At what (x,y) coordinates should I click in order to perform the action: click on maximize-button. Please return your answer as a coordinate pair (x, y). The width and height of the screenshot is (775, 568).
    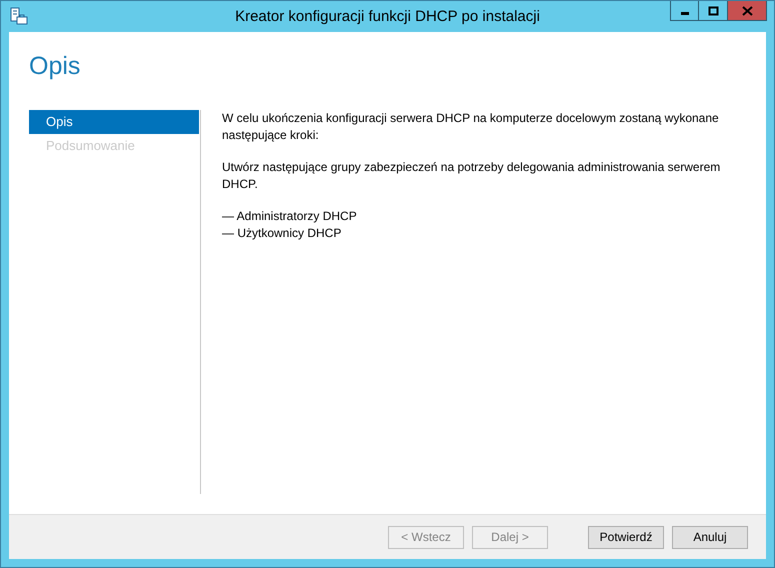
    Looking at the image, I should click on (713, 11).